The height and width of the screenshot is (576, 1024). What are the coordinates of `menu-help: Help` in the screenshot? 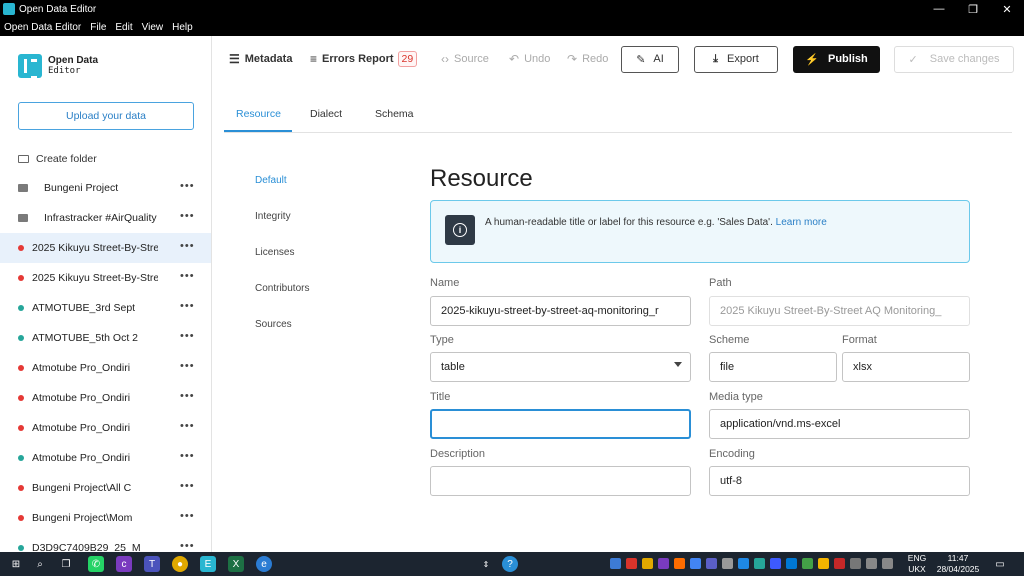 It's located at (182, 27).